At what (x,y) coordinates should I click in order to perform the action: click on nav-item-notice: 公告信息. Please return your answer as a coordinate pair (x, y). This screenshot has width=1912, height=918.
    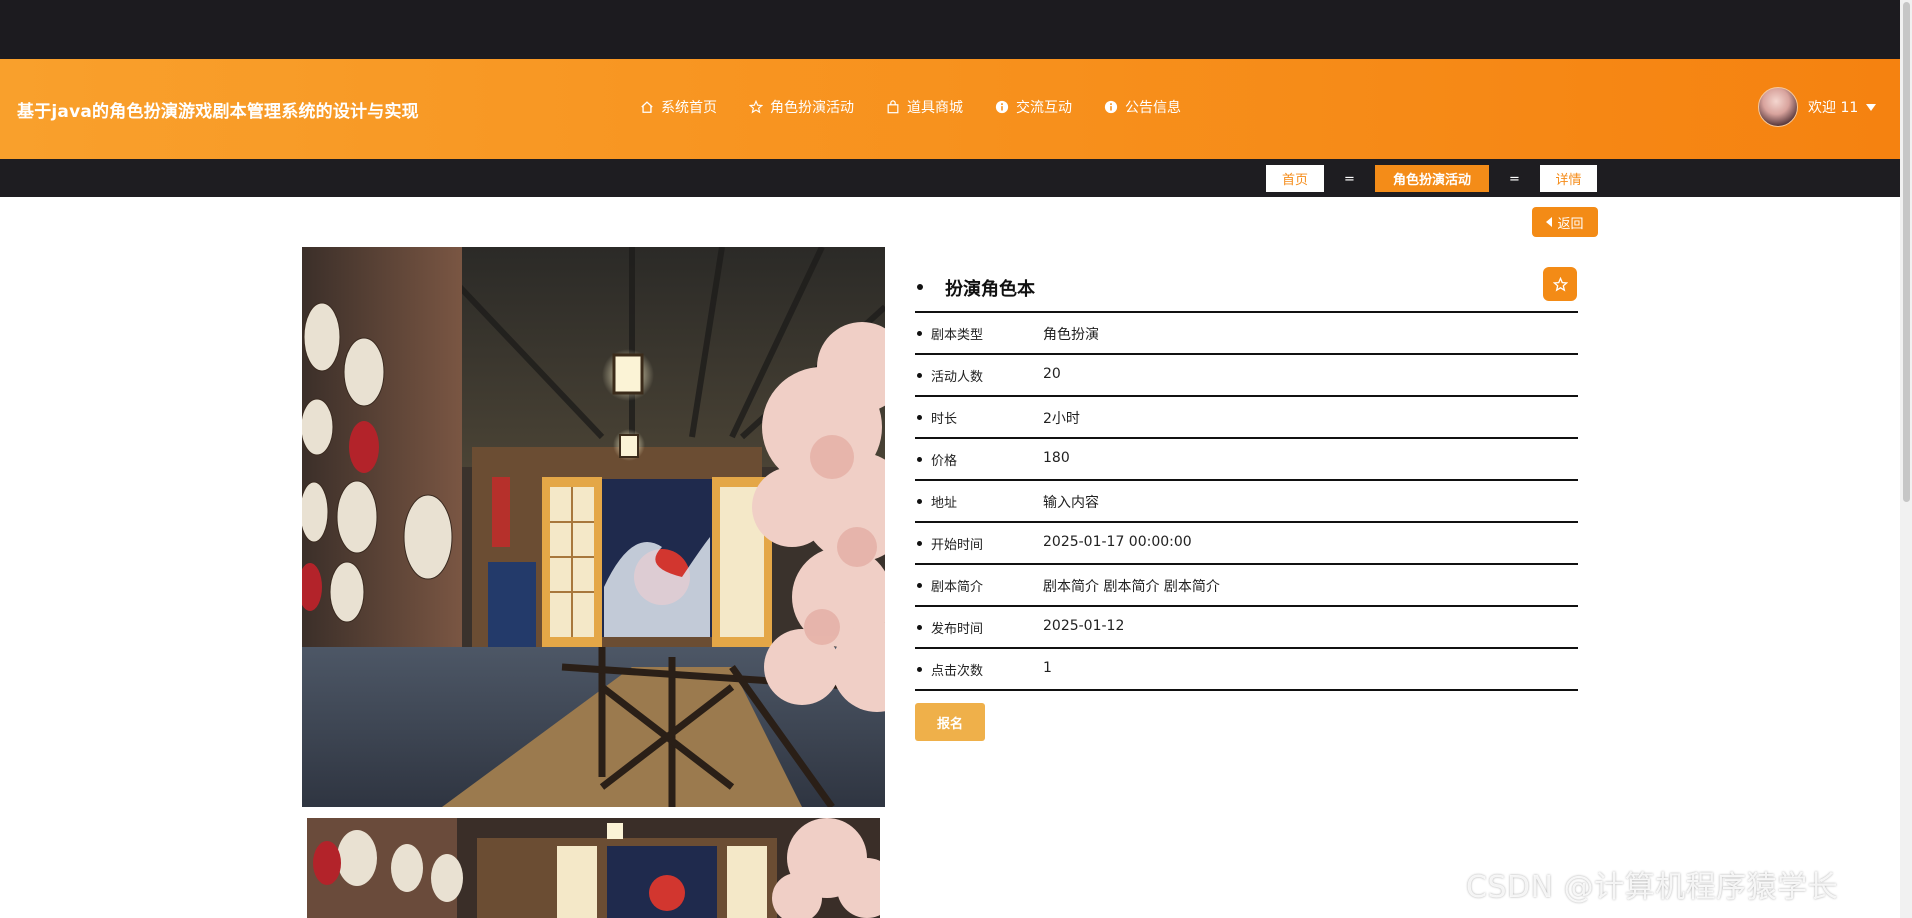
    Looking at the image, I should click on (1142, 107).